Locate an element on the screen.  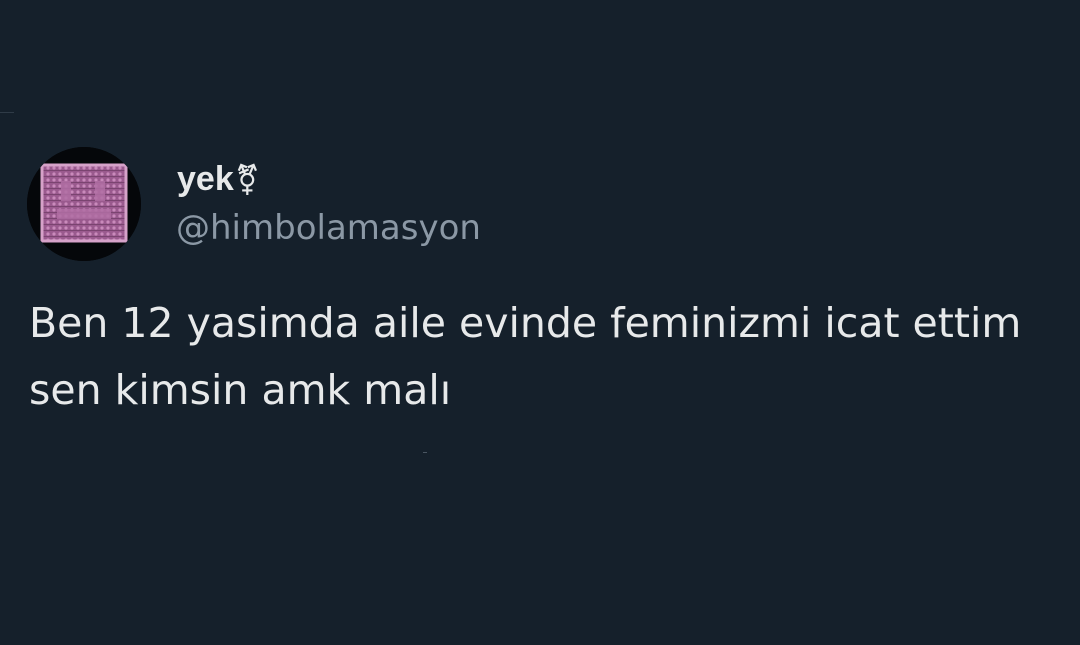
knitted-square-avatar-icon is located at coordinates (84, 204).